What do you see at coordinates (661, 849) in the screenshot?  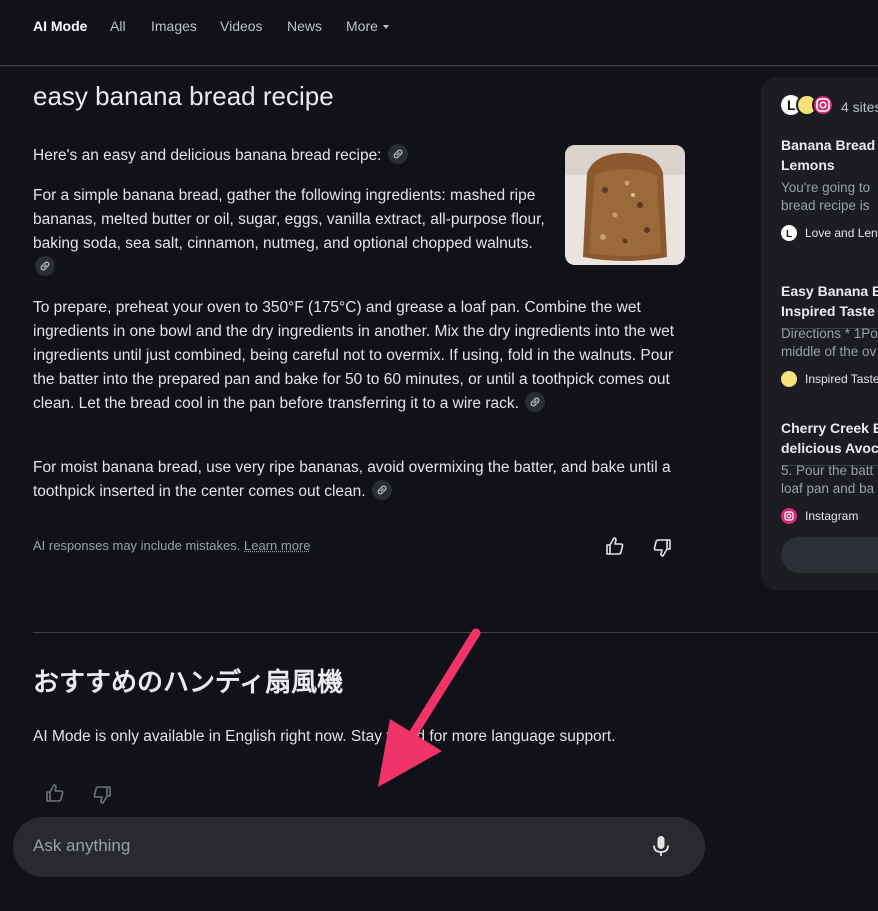 I see `microphone-icon` at bounding box center [661, 849].